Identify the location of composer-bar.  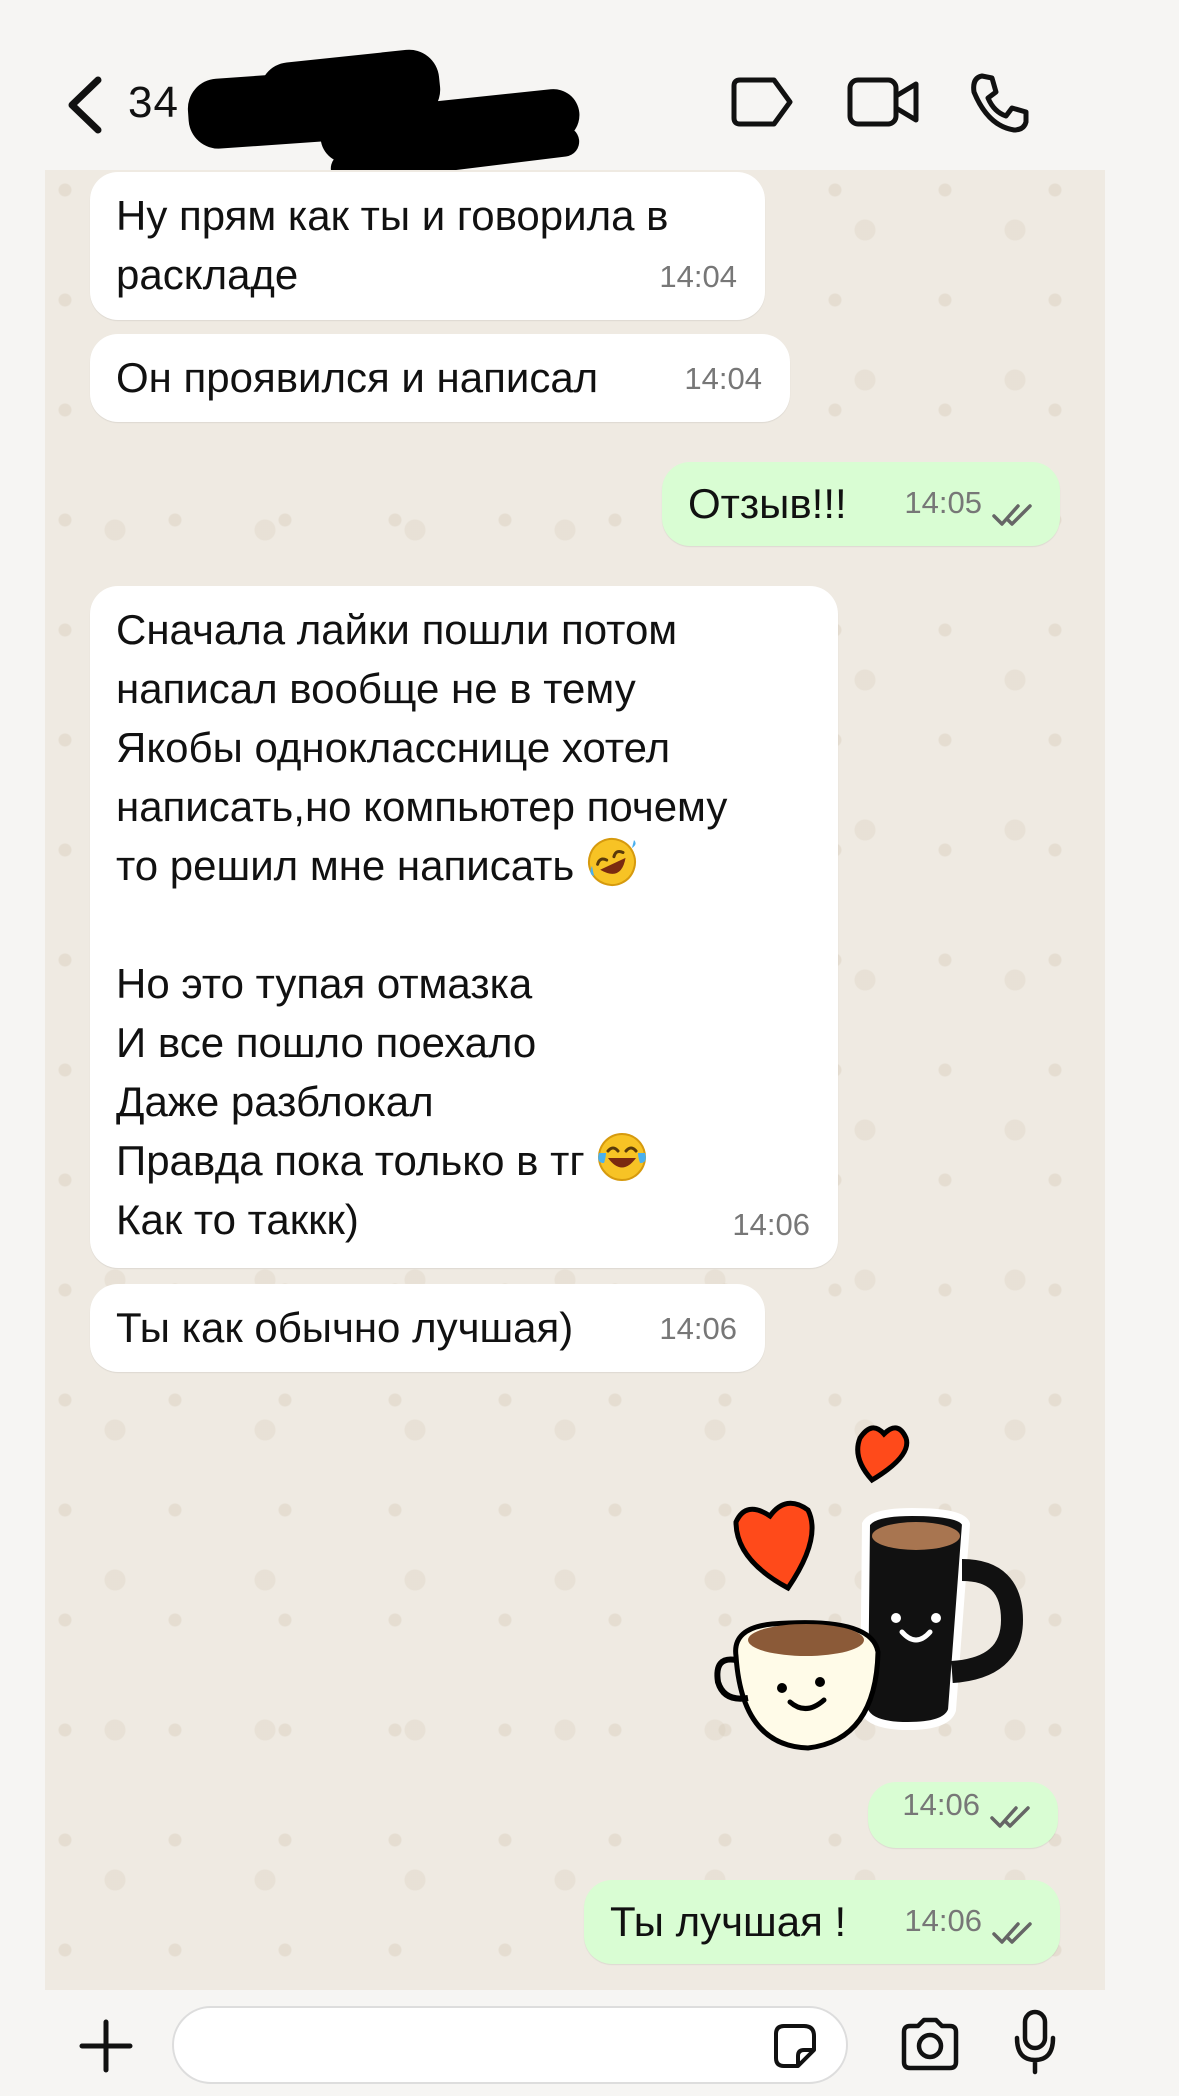
(589, 2043).